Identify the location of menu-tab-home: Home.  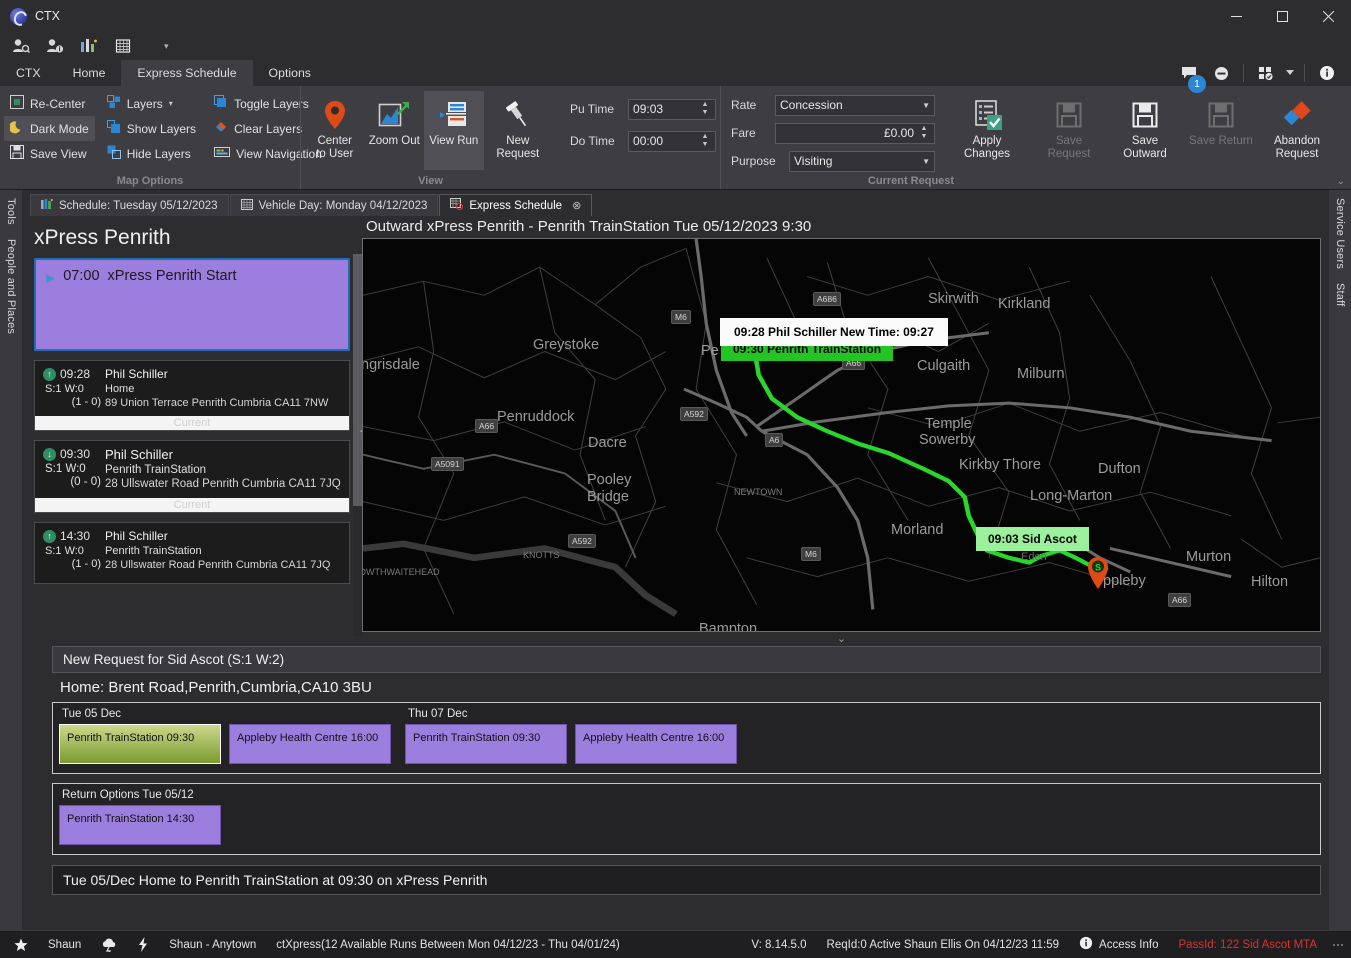
(89, 73).